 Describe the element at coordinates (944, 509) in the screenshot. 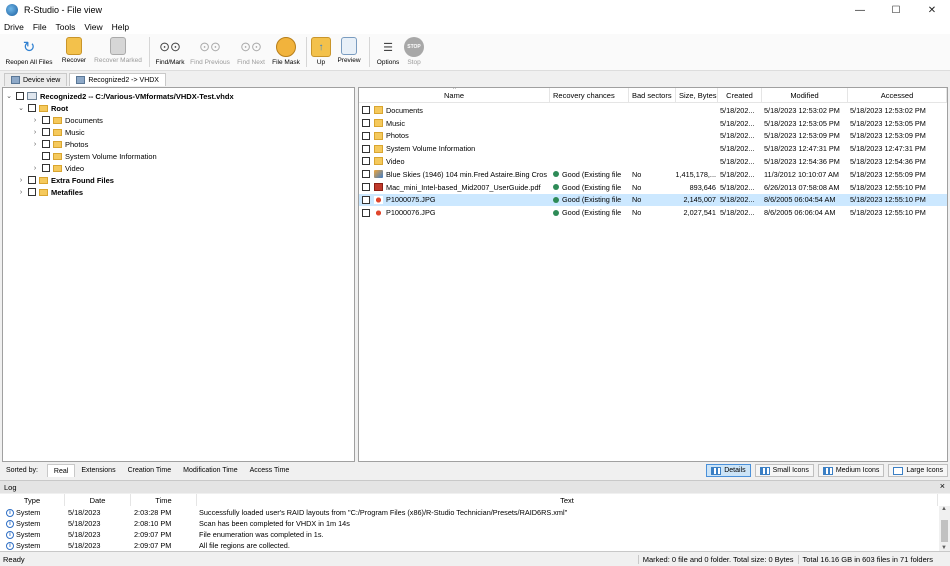

I see `scroll-up-icon: ▲` at that location.